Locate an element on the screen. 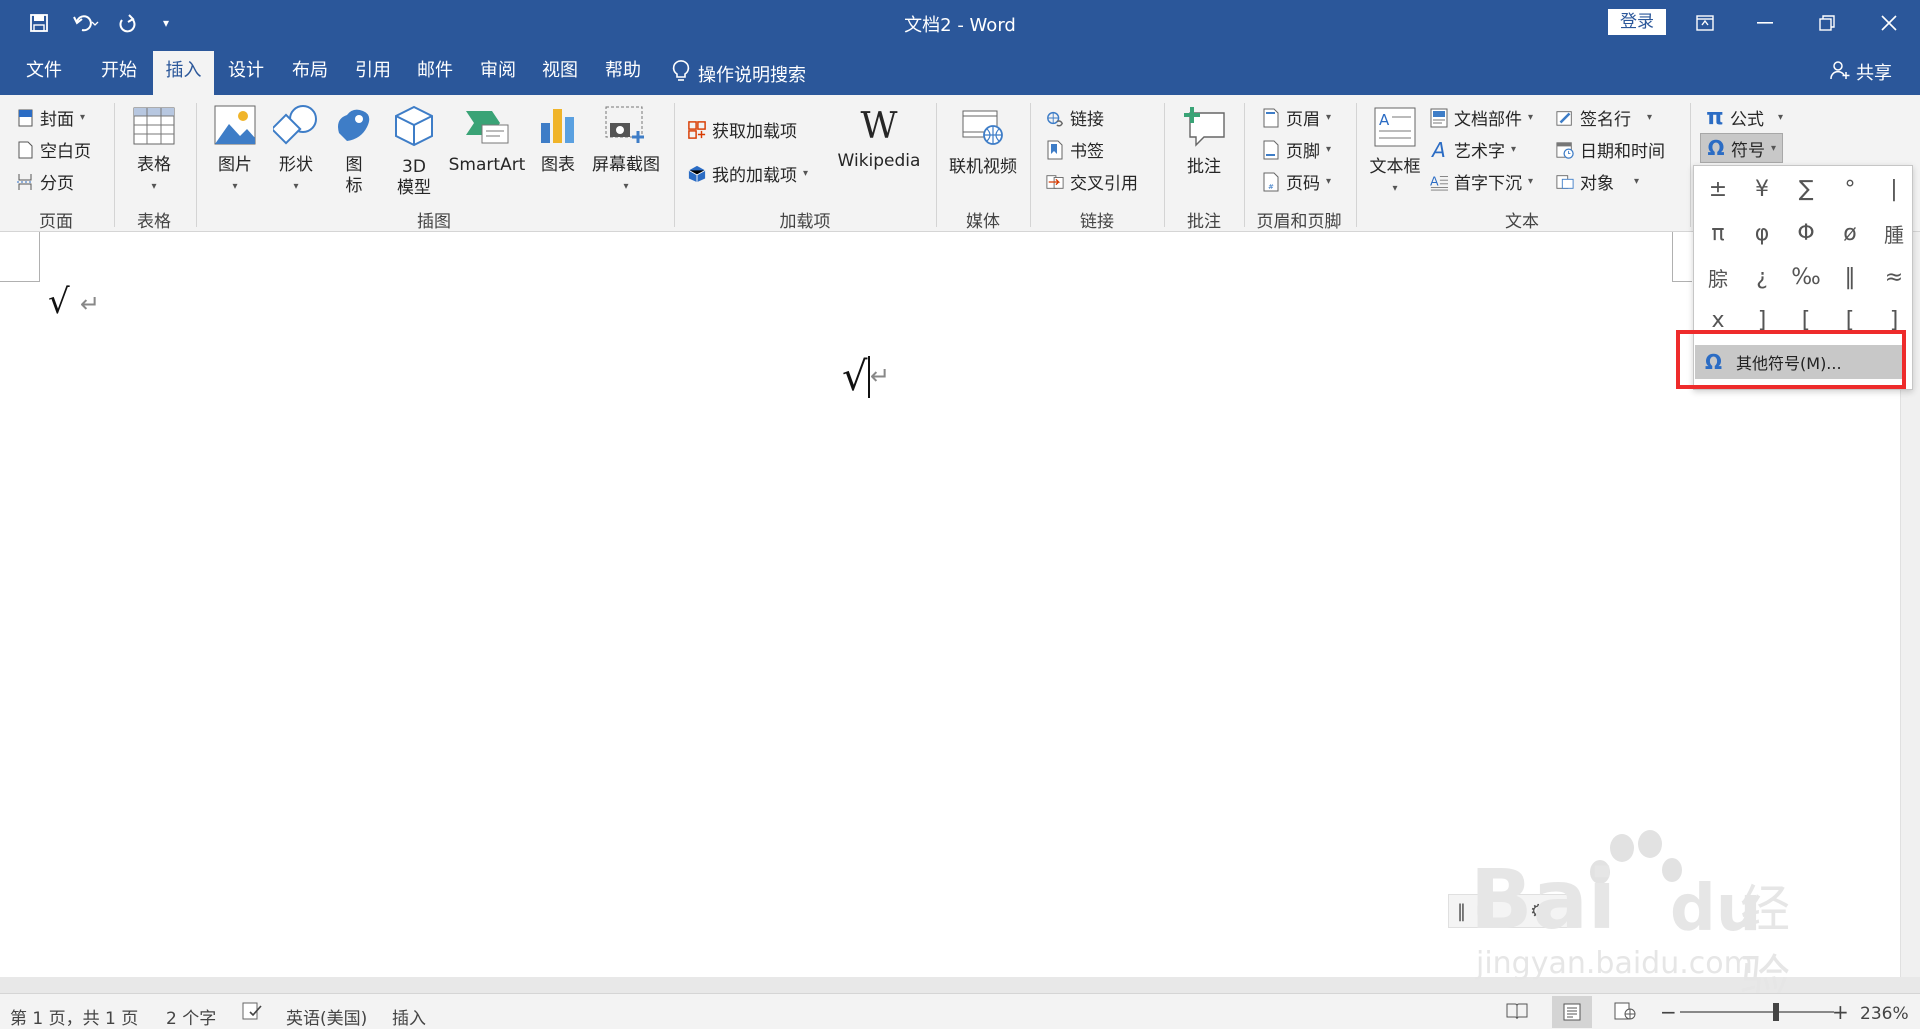 This screenshot has width=1920, height=1029. page-number-button: # 页码 ▾ is located at coordinates (1296, 181).